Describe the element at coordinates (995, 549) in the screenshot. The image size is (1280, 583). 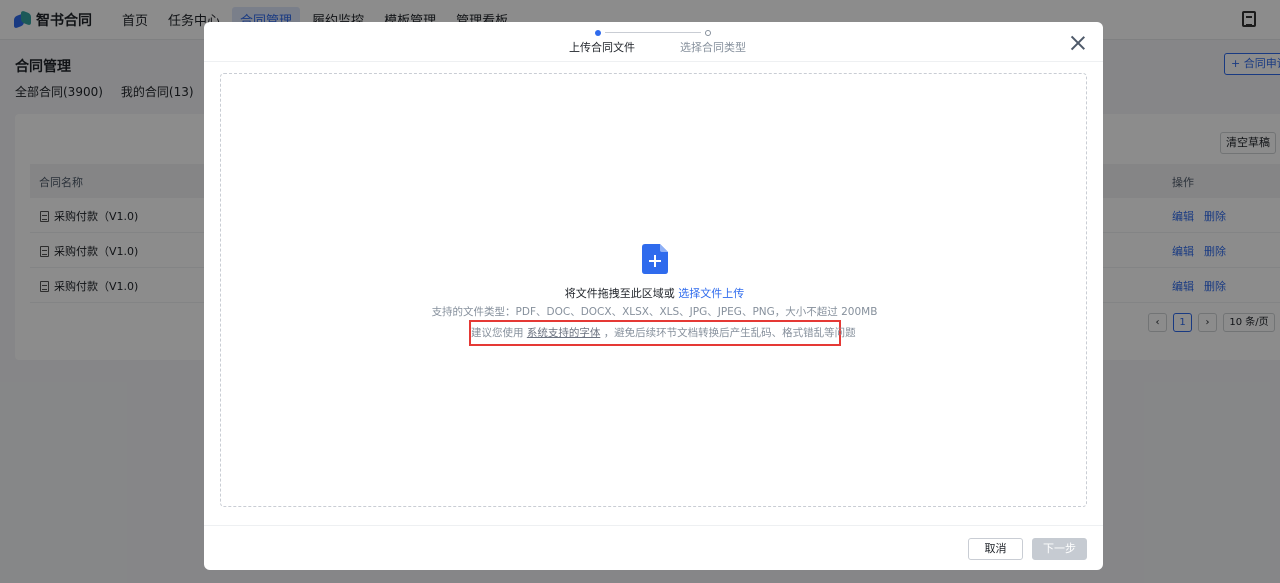
I see `cancel-button: 取消` at that location.